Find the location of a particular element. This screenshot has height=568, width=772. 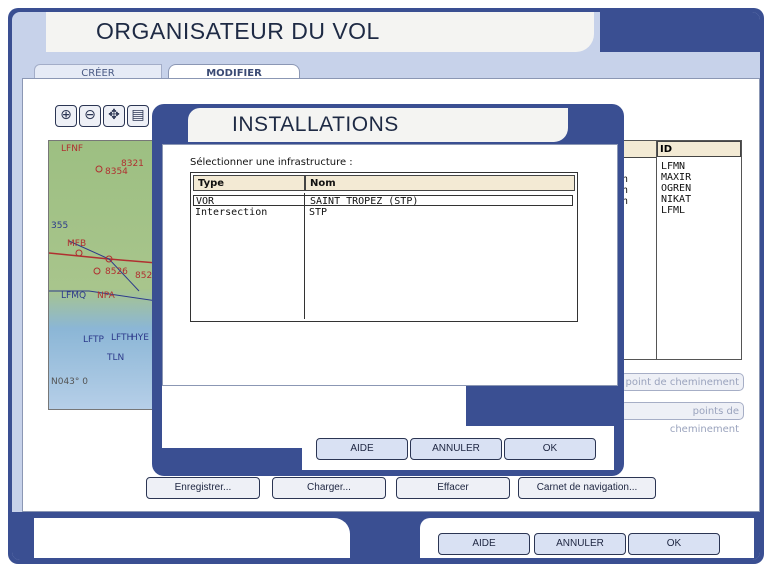

map-label: 355 is located at coordinates (60, 226).